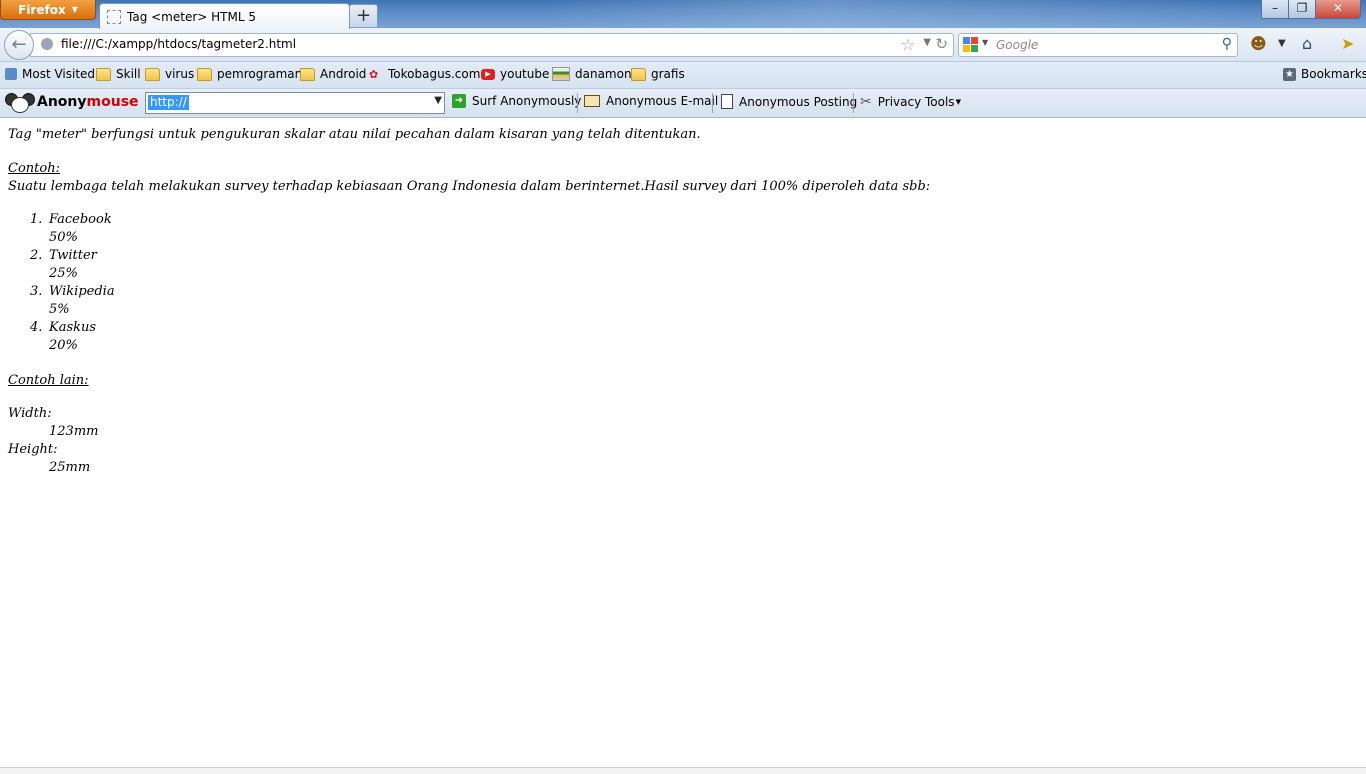 The height and width of the screenshot is (774, 1366). I want to click on list-number: 2., so click(36, 255).